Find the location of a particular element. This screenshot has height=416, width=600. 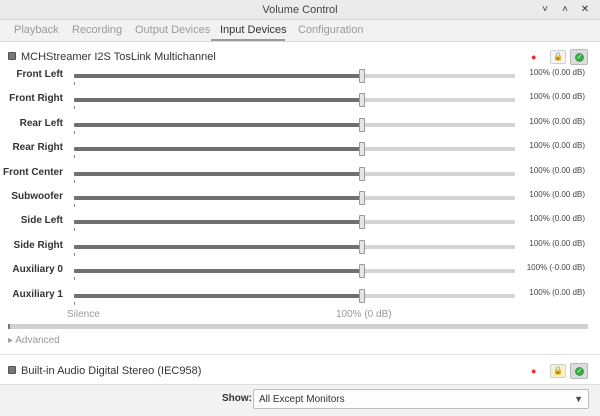

show-filter-value: All Except Monitors is located at coordinates (302, 399).